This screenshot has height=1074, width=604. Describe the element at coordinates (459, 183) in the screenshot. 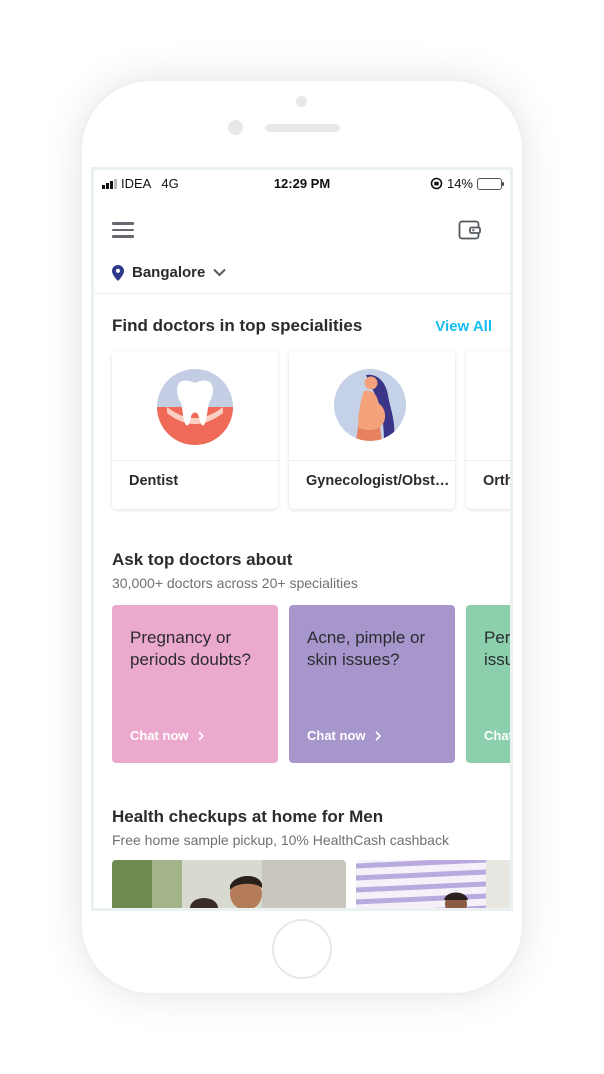

I see `battery-percentage: 14%` at that location.